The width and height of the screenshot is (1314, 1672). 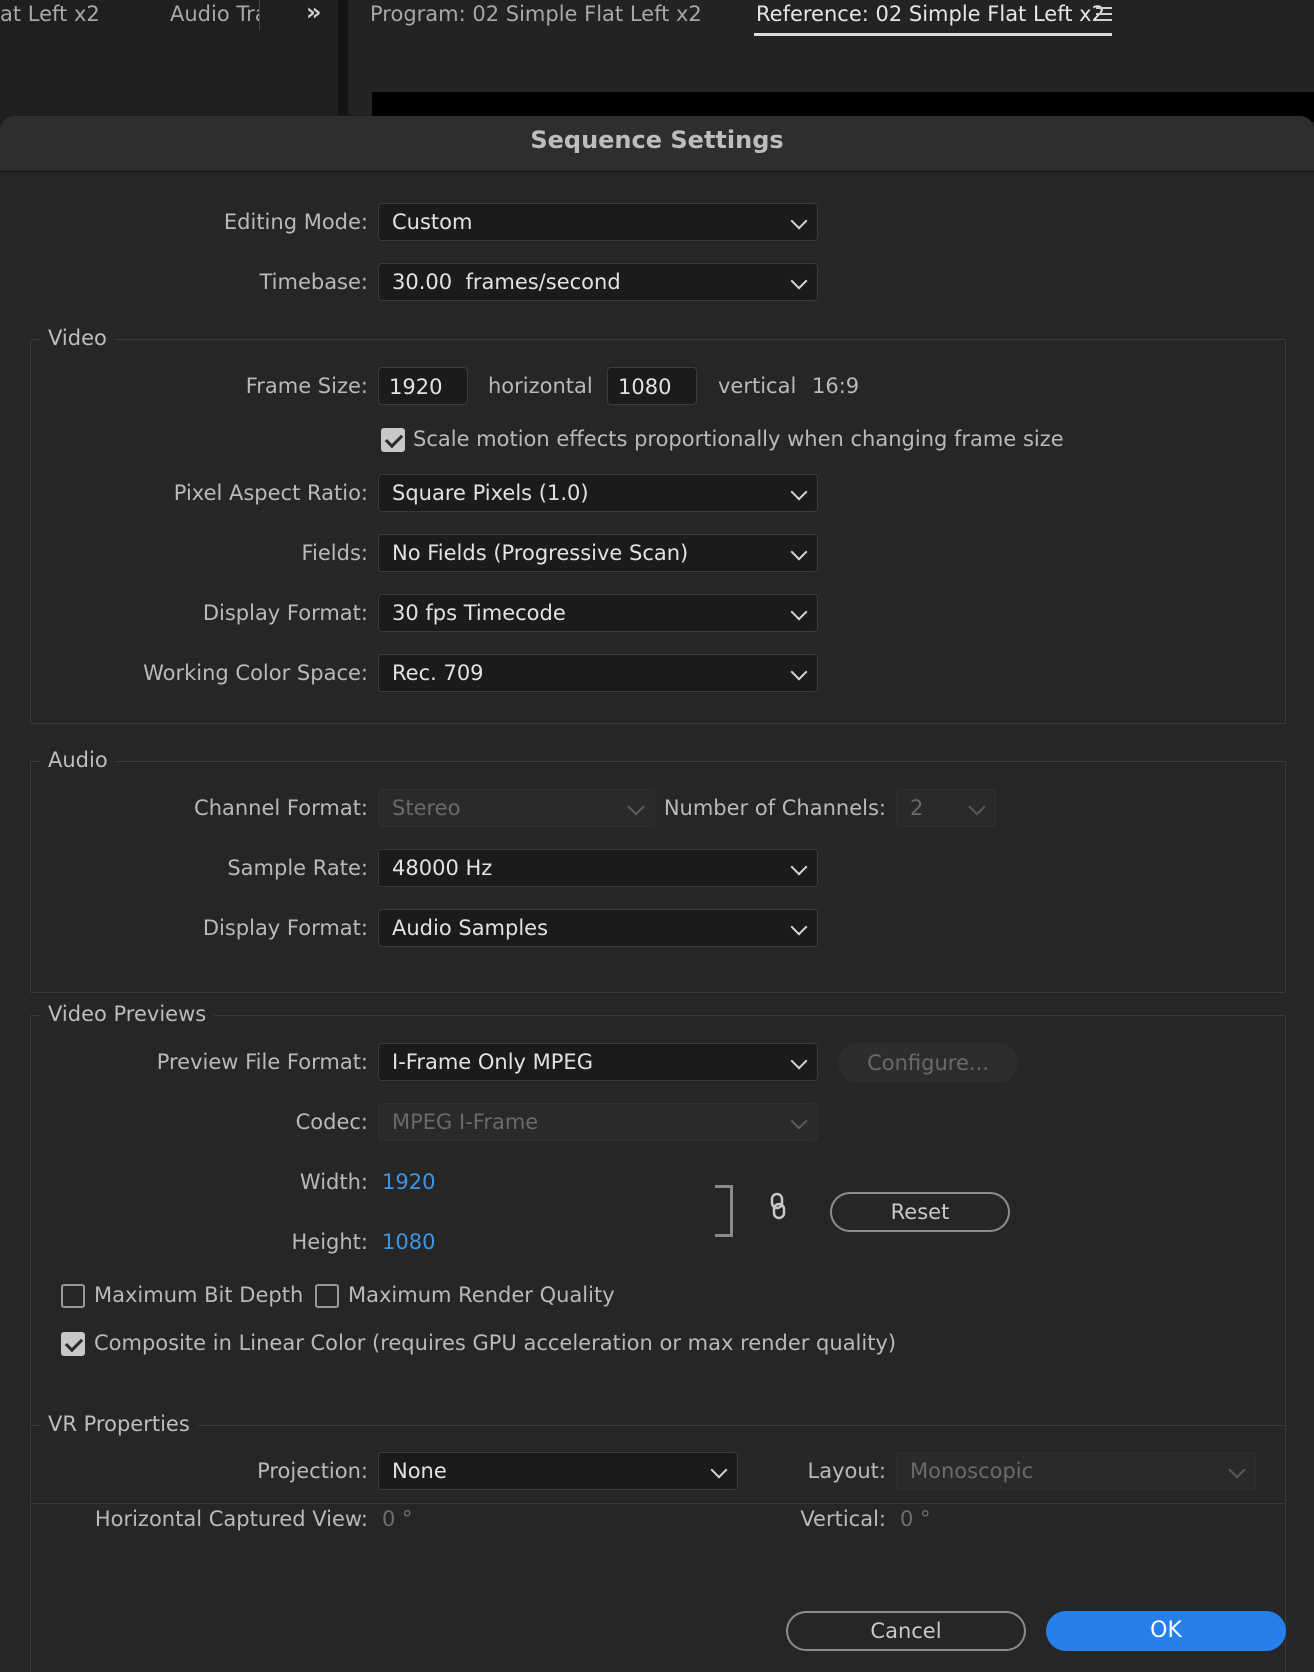 What do you see at coordinates (327, 1296) in the screenshot?
I see `max-render-quality-checkbox` at bounding box center [327, 1296].